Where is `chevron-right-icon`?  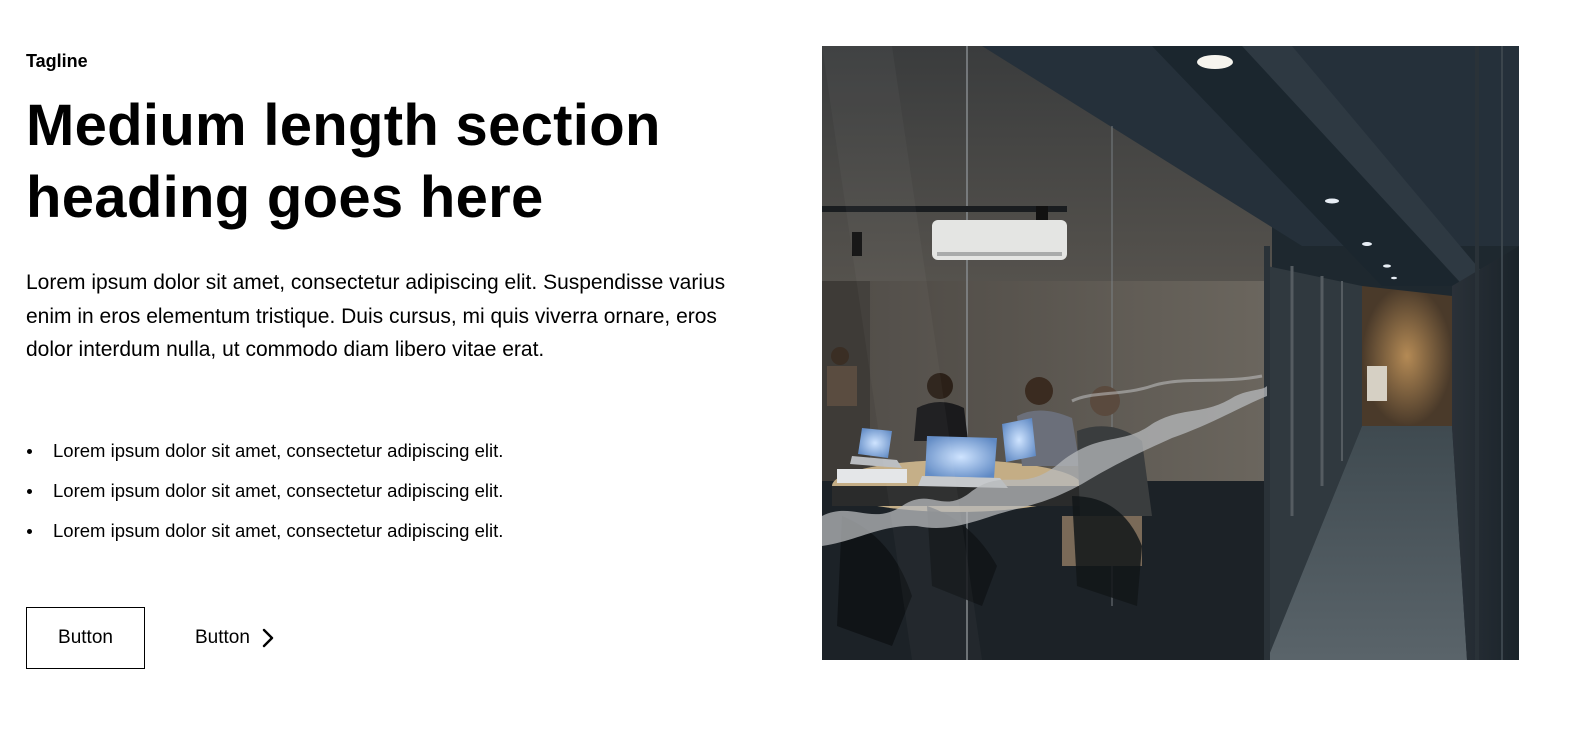 chevron-right-icon is located at coordinates (268, 638).